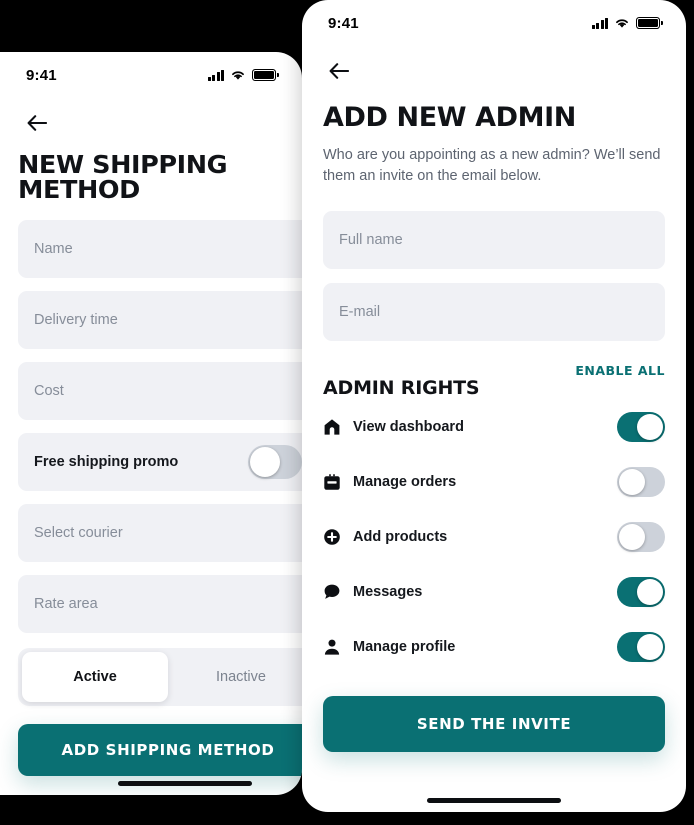  What do you see at coordinates (405, 481) in the screenshot?
I see `right-label: Manage orders` at bounding box center [405, 481].